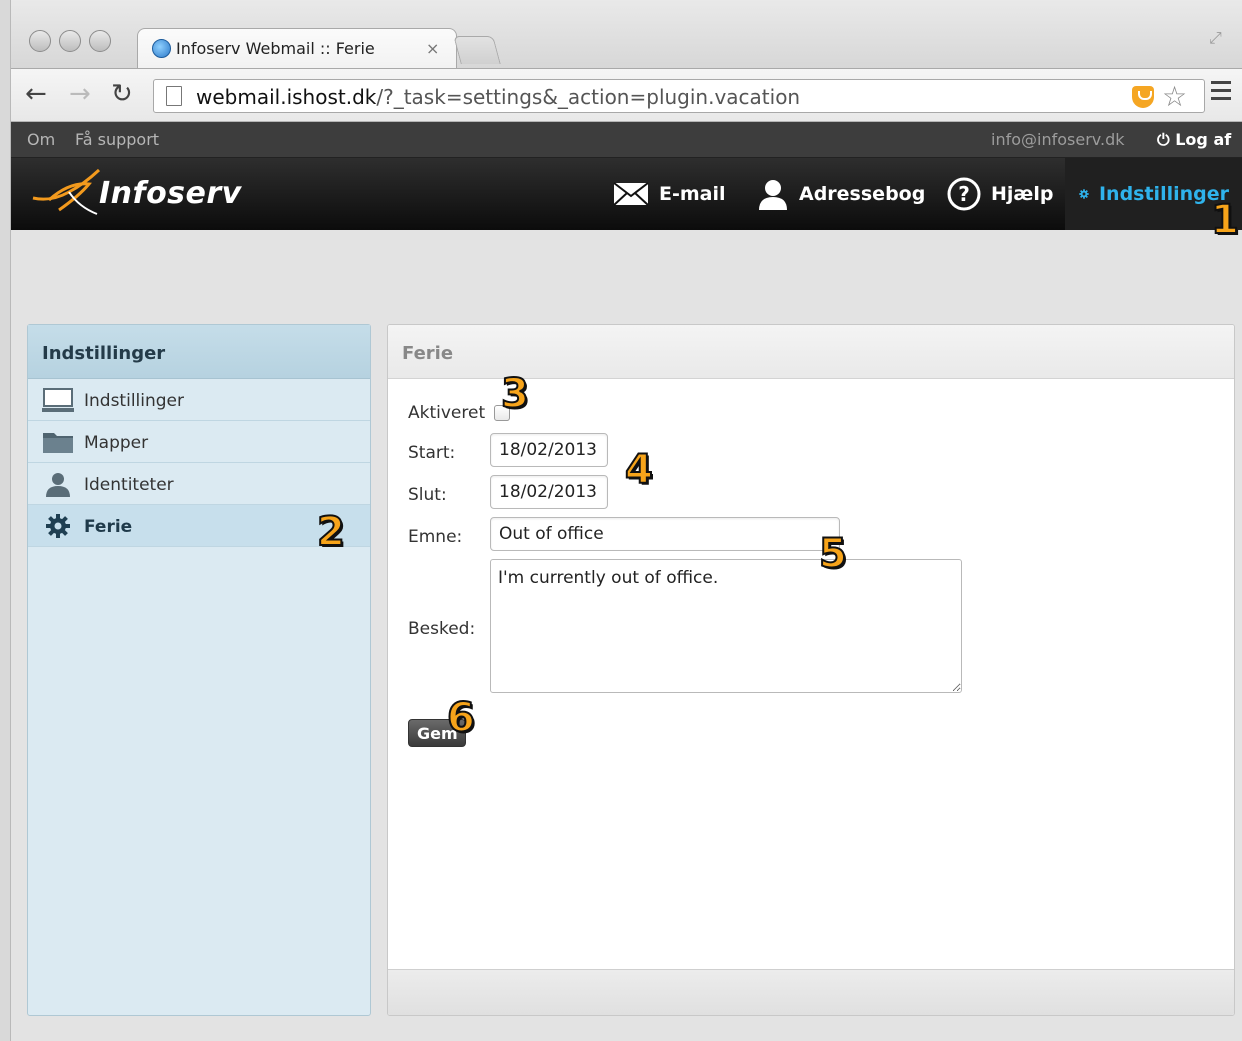 The height and width of the screenshot is (1041, 1242). I want to click on tab-close-icon: ×, so click(432, 48).